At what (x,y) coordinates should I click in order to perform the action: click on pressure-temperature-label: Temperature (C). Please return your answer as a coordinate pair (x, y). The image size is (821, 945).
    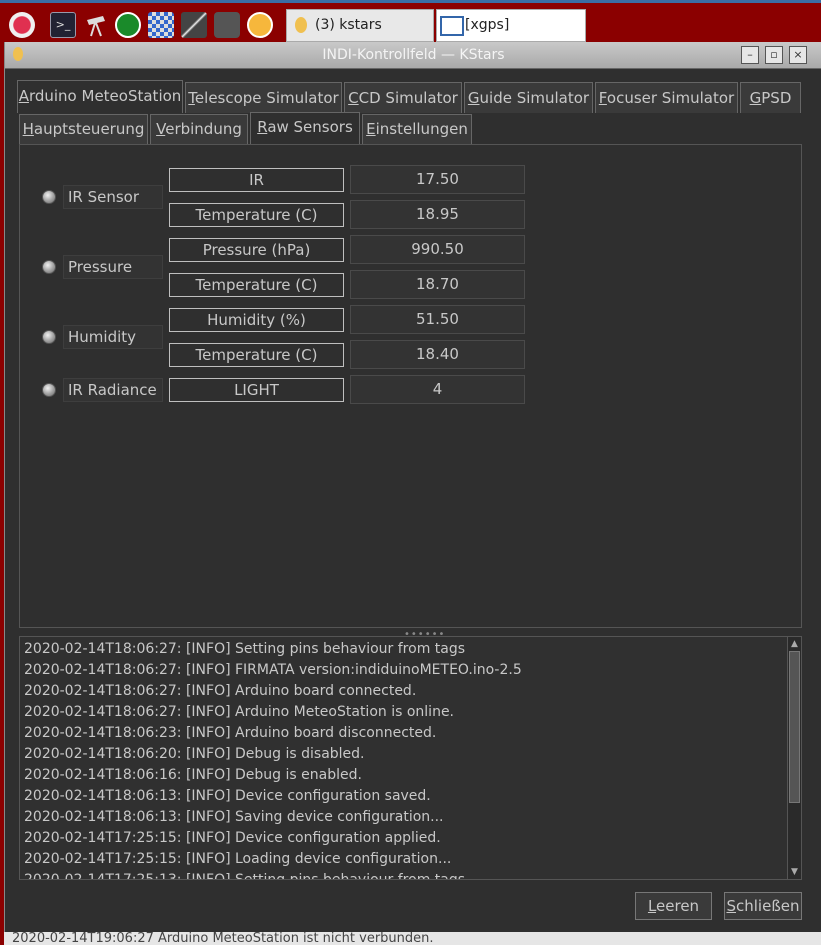
    Looking at the image, I should click on (256, 285).